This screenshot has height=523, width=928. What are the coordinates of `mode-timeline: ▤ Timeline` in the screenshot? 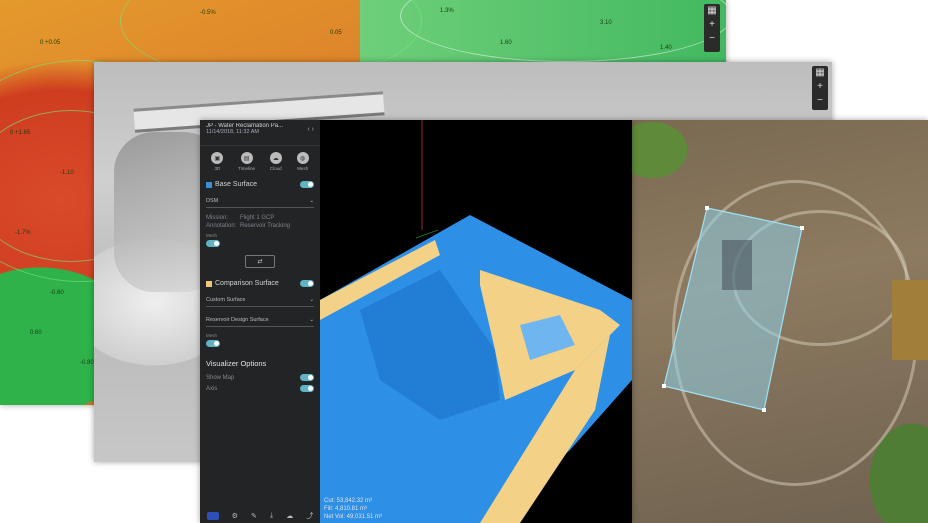 It's located at (246, 161).